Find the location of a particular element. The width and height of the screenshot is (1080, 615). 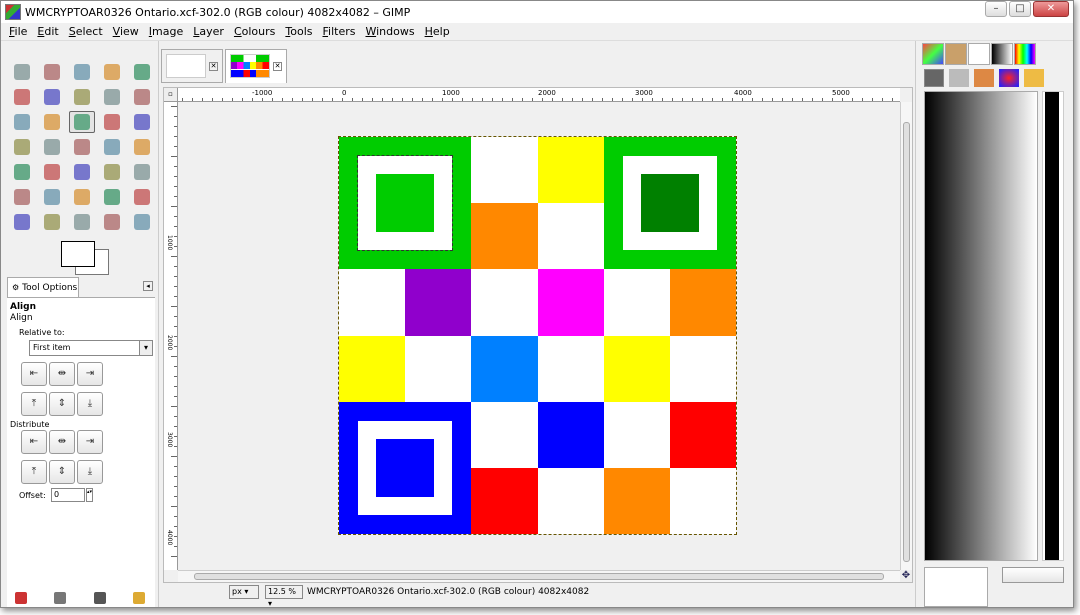

navigate-icon: ✥ is located at coordinates (906, 576).